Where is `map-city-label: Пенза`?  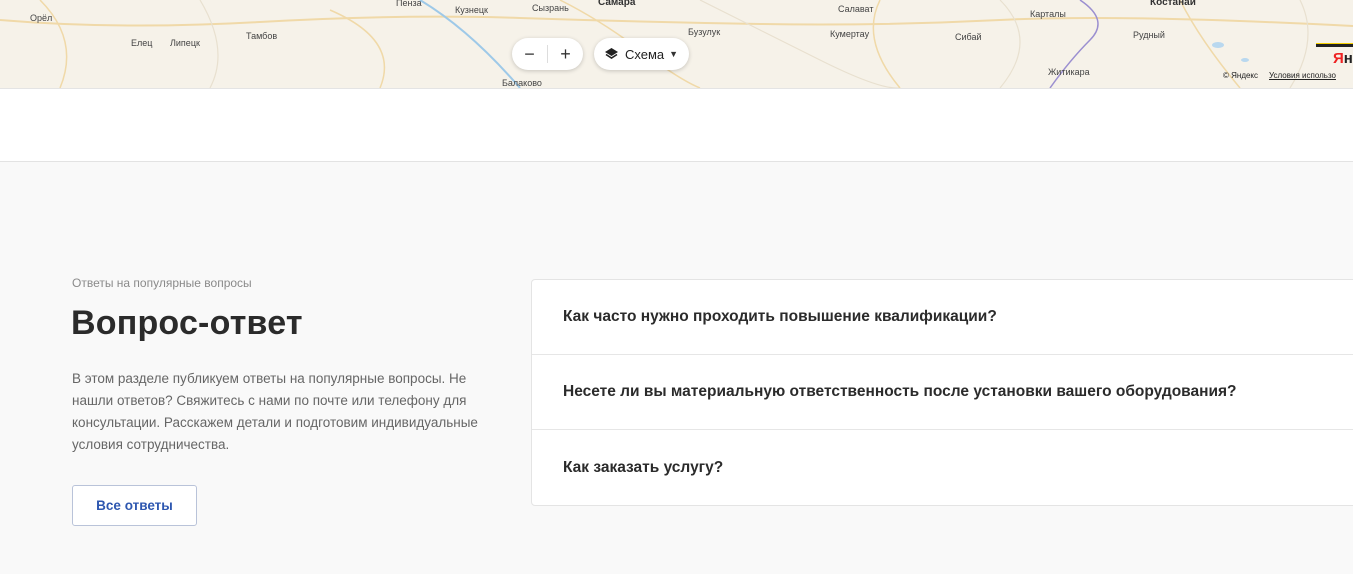 map-city-label: Пенза is located at coordinates (409, 4).